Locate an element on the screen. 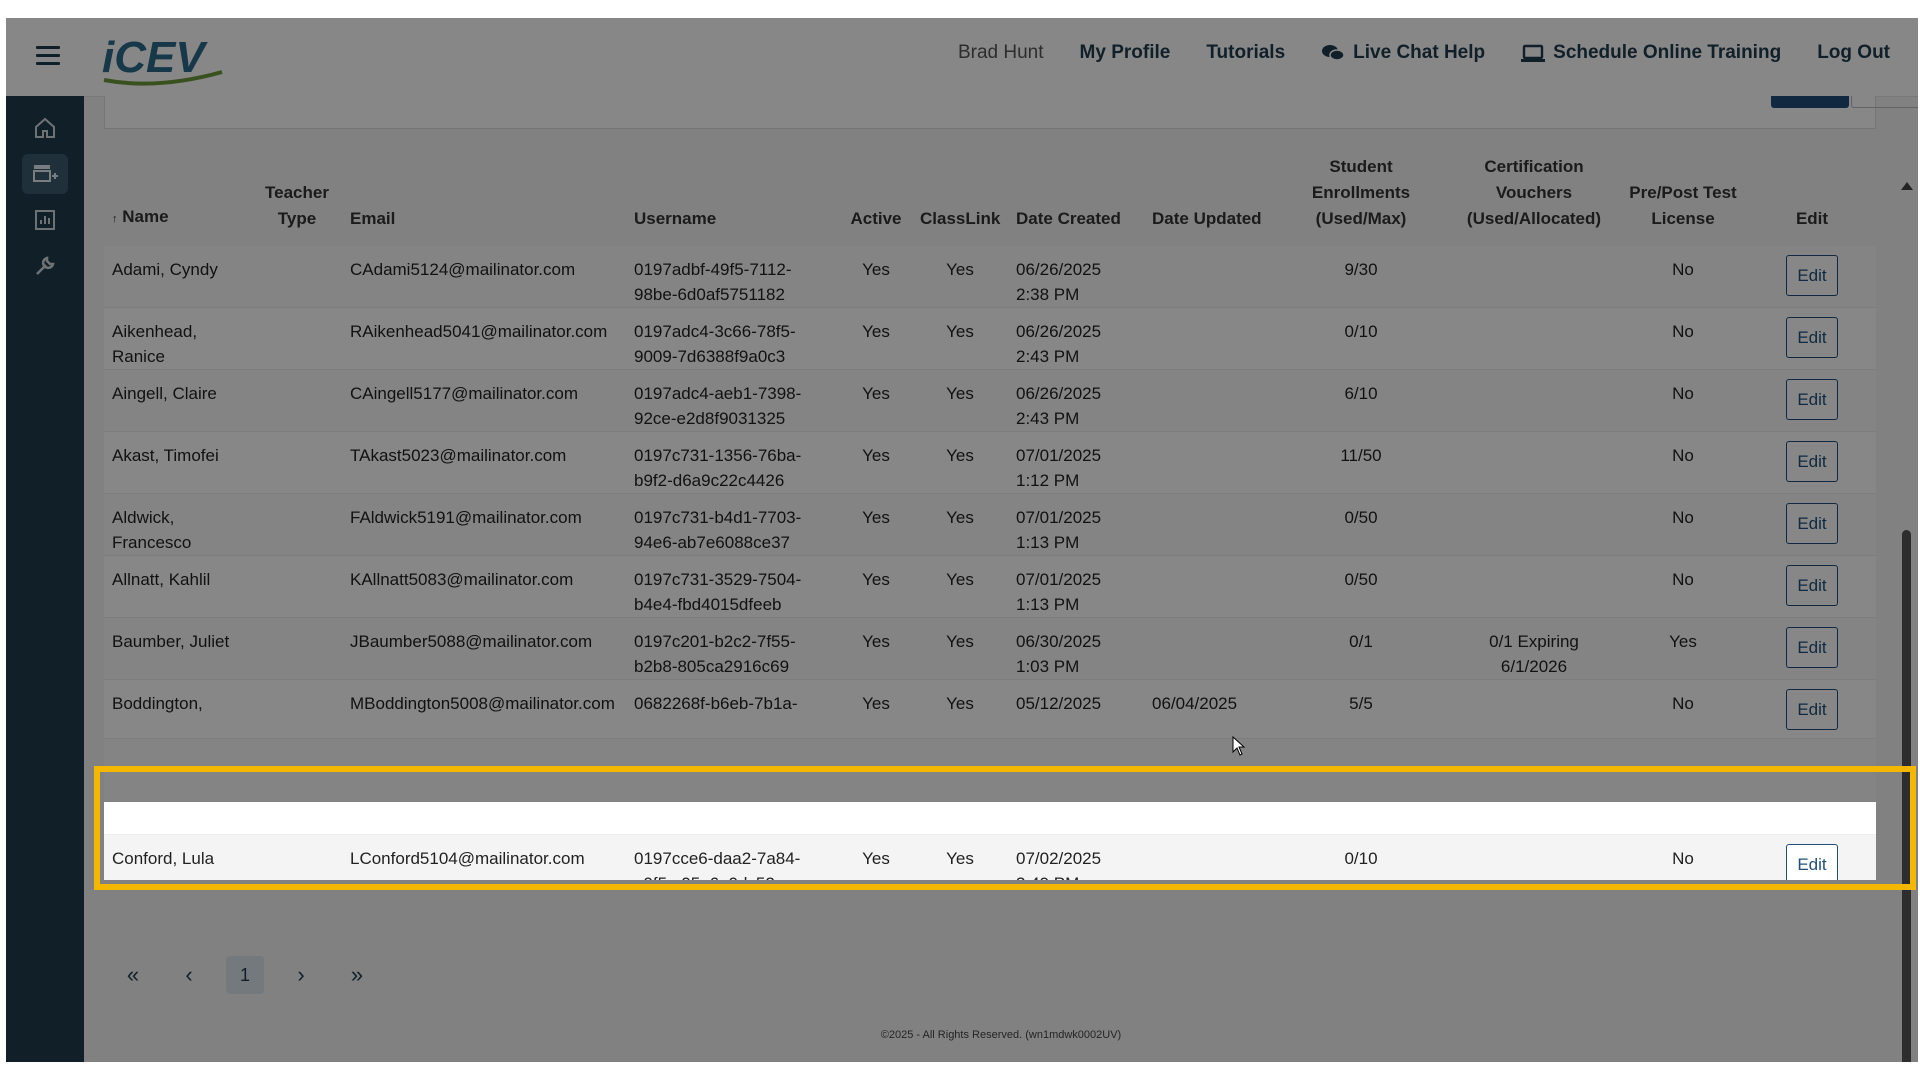 The height and width of the screenshot is (1080, 1920). schedule-training-link: Schedule Online Training is located at coordinates (1651, 53).